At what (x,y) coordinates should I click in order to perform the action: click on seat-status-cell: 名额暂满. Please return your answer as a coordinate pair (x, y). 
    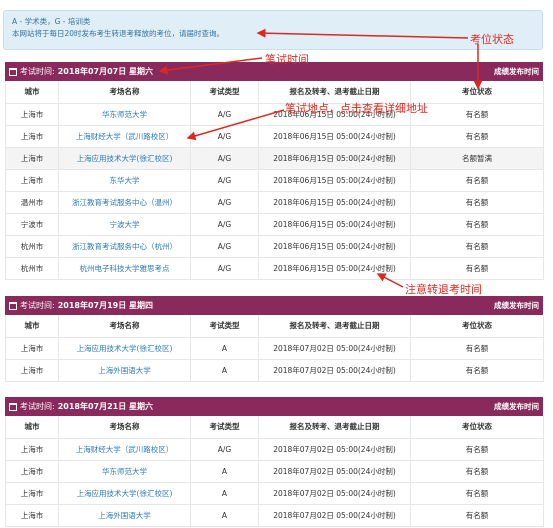
    Looking at the image, I should click on (477, 158).